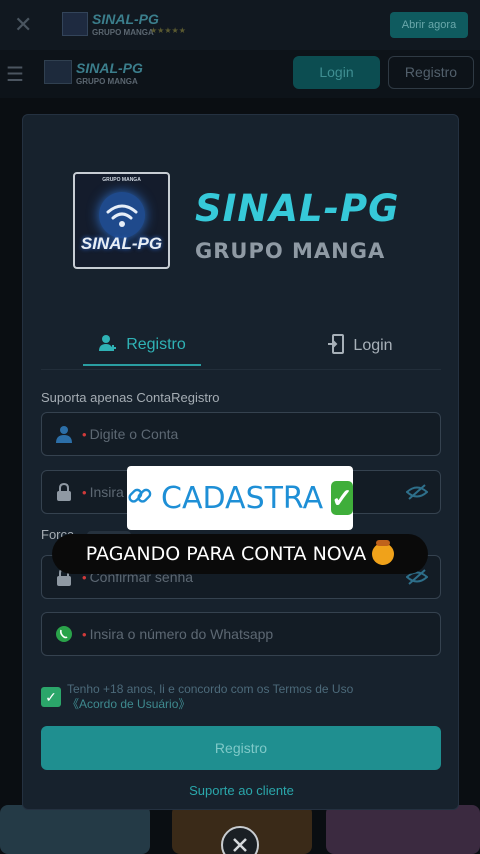  I want to click on menu-icon: ☰, so click(15, 74).